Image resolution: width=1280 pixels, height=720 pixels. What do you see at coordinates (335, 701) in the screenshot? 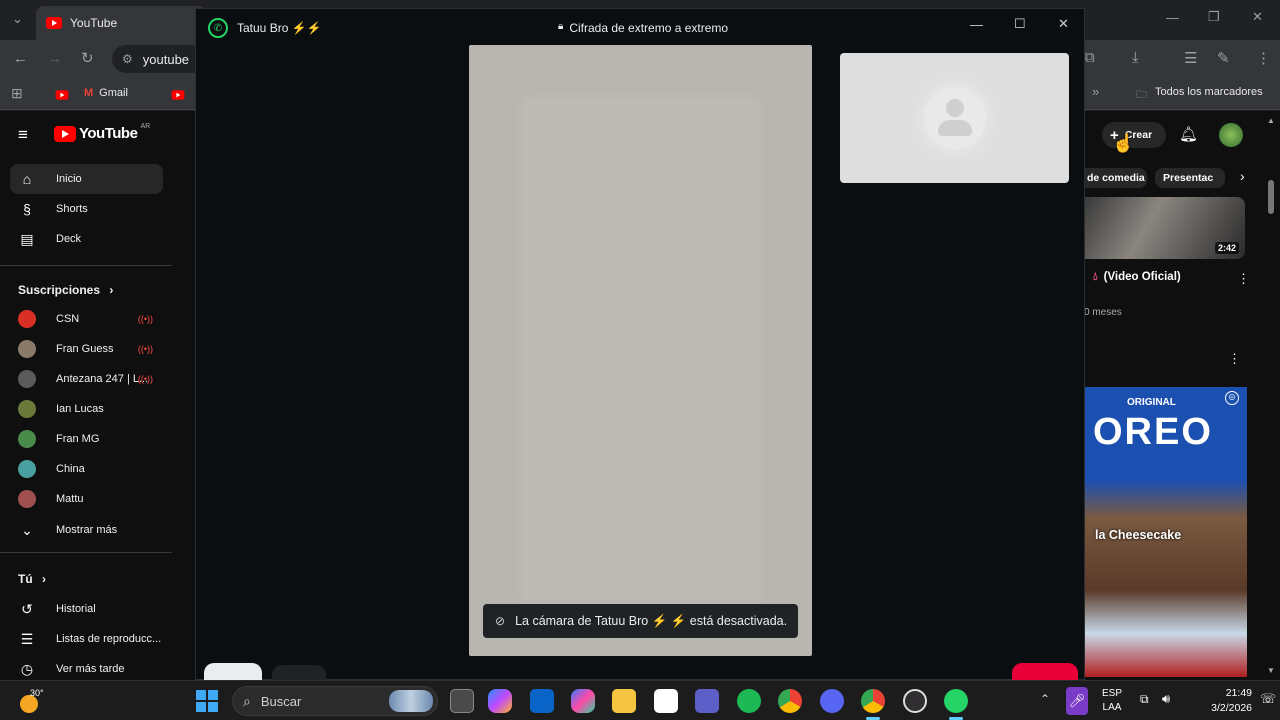
I see `taskbar-search-input: ⌕ Buscar` at bounding box center [335, 701].